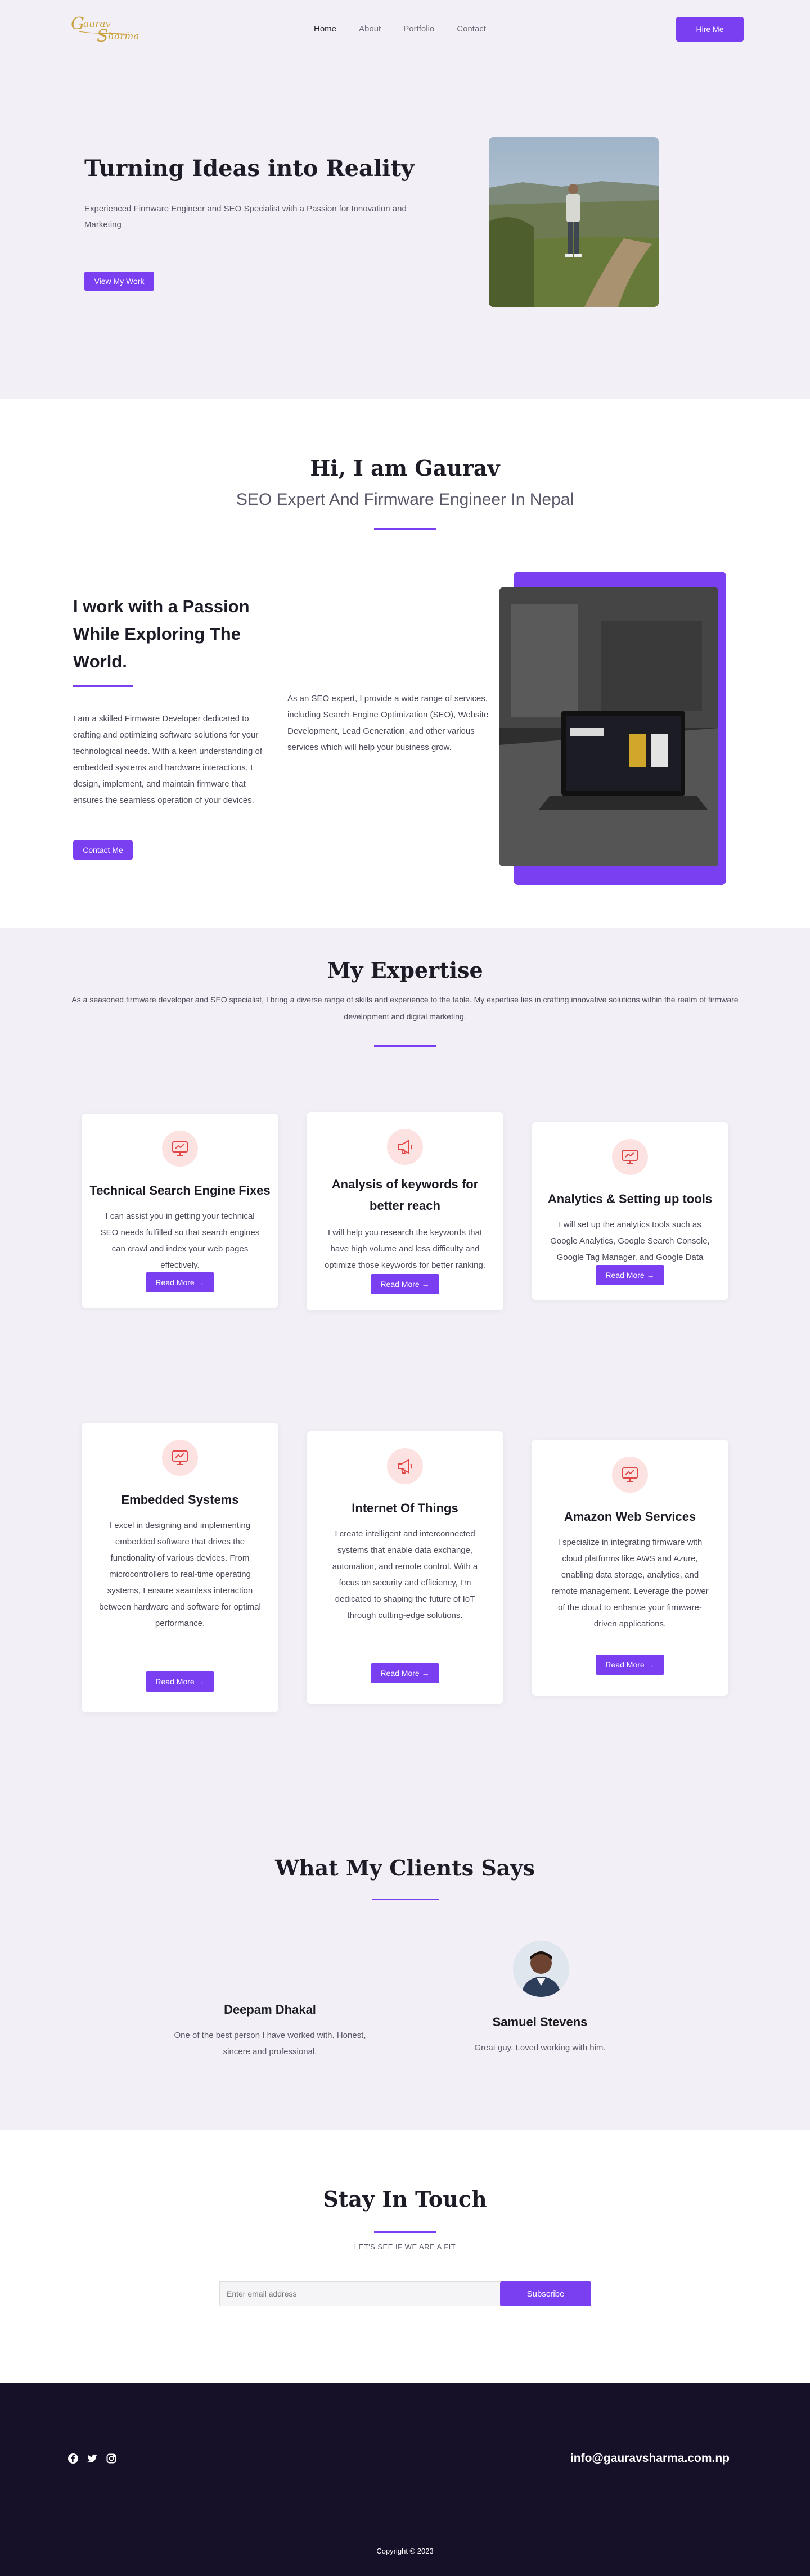 This screenshot has height=2576, width=810. I want to click on about-heading: Hi, I am Gaurav, so click(405, 468).